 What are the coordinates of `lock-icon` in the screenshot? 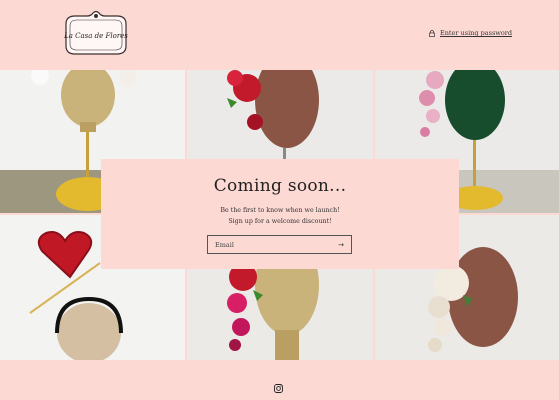 It's located at (432, 33).